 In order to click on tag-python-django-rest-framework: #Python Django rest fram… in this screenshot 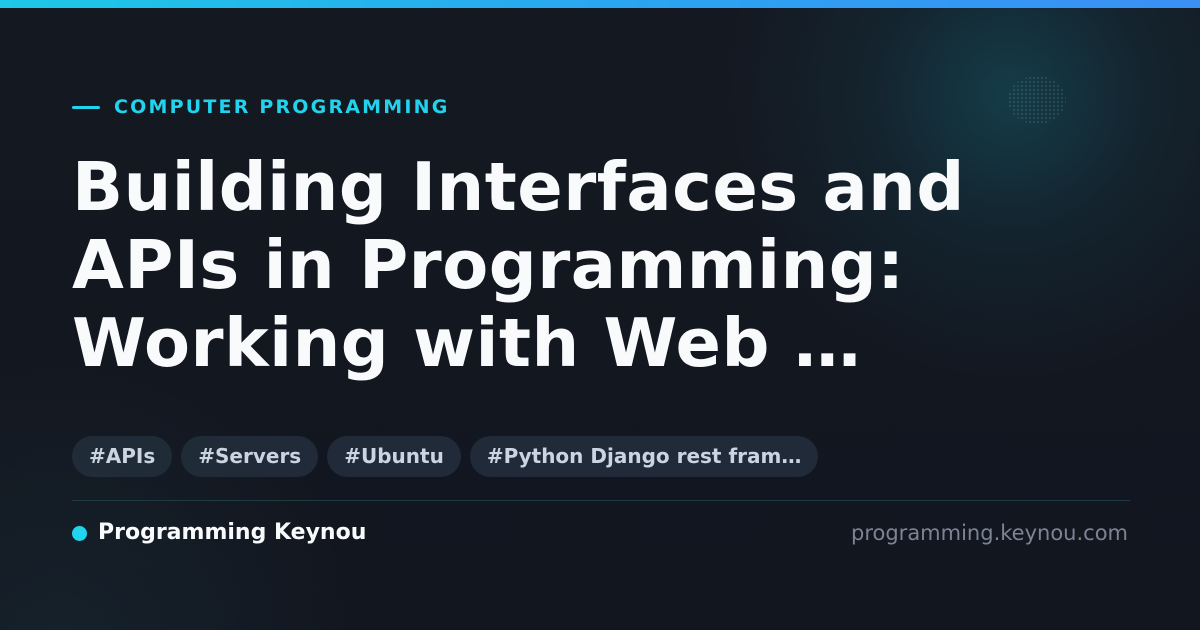, I will do `click(644, 456)`.